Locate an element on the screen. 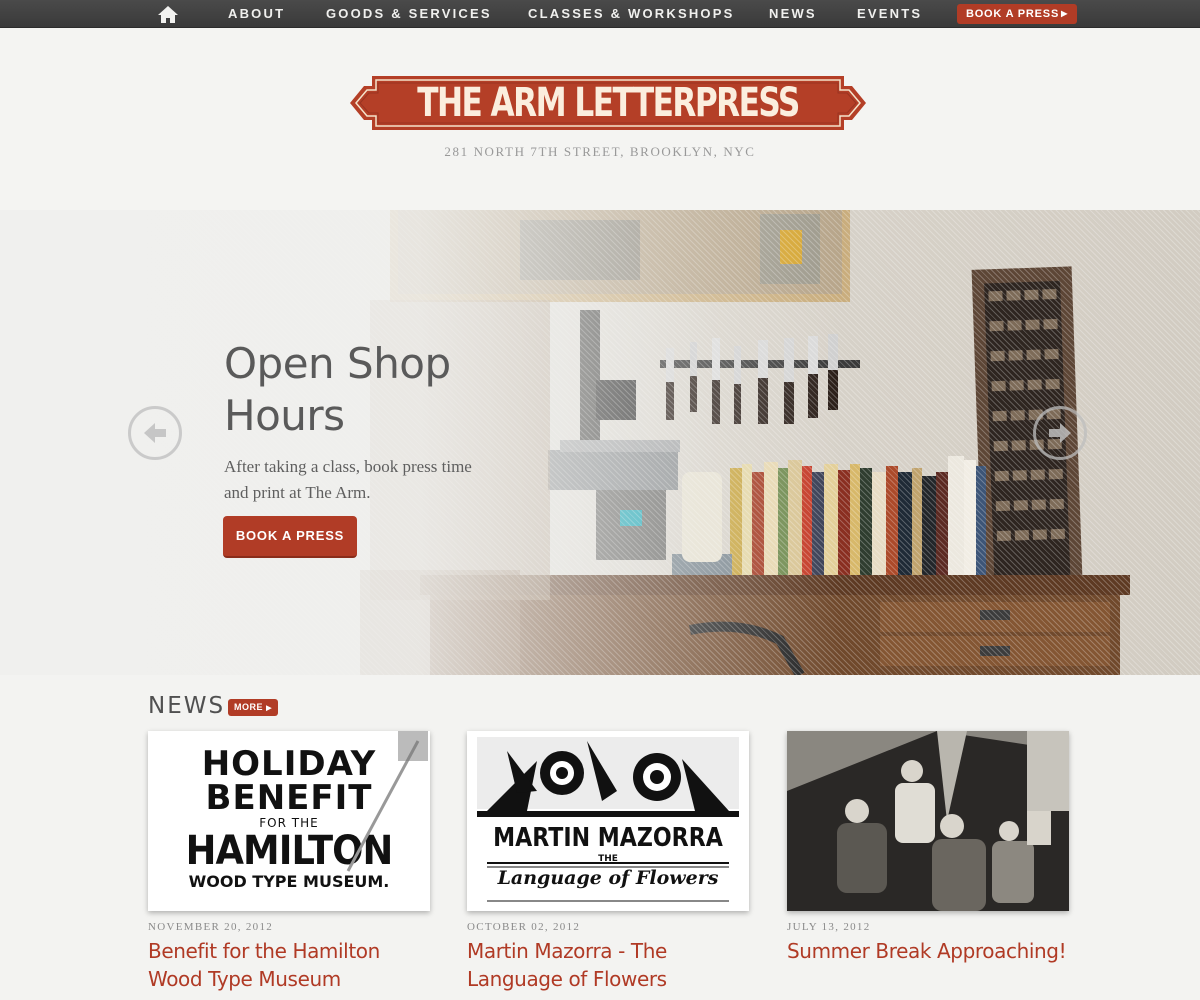 This screenshot has width=1200, height=1000. news-date: JULY 13, 2012 is located at coordinates (829, 927).